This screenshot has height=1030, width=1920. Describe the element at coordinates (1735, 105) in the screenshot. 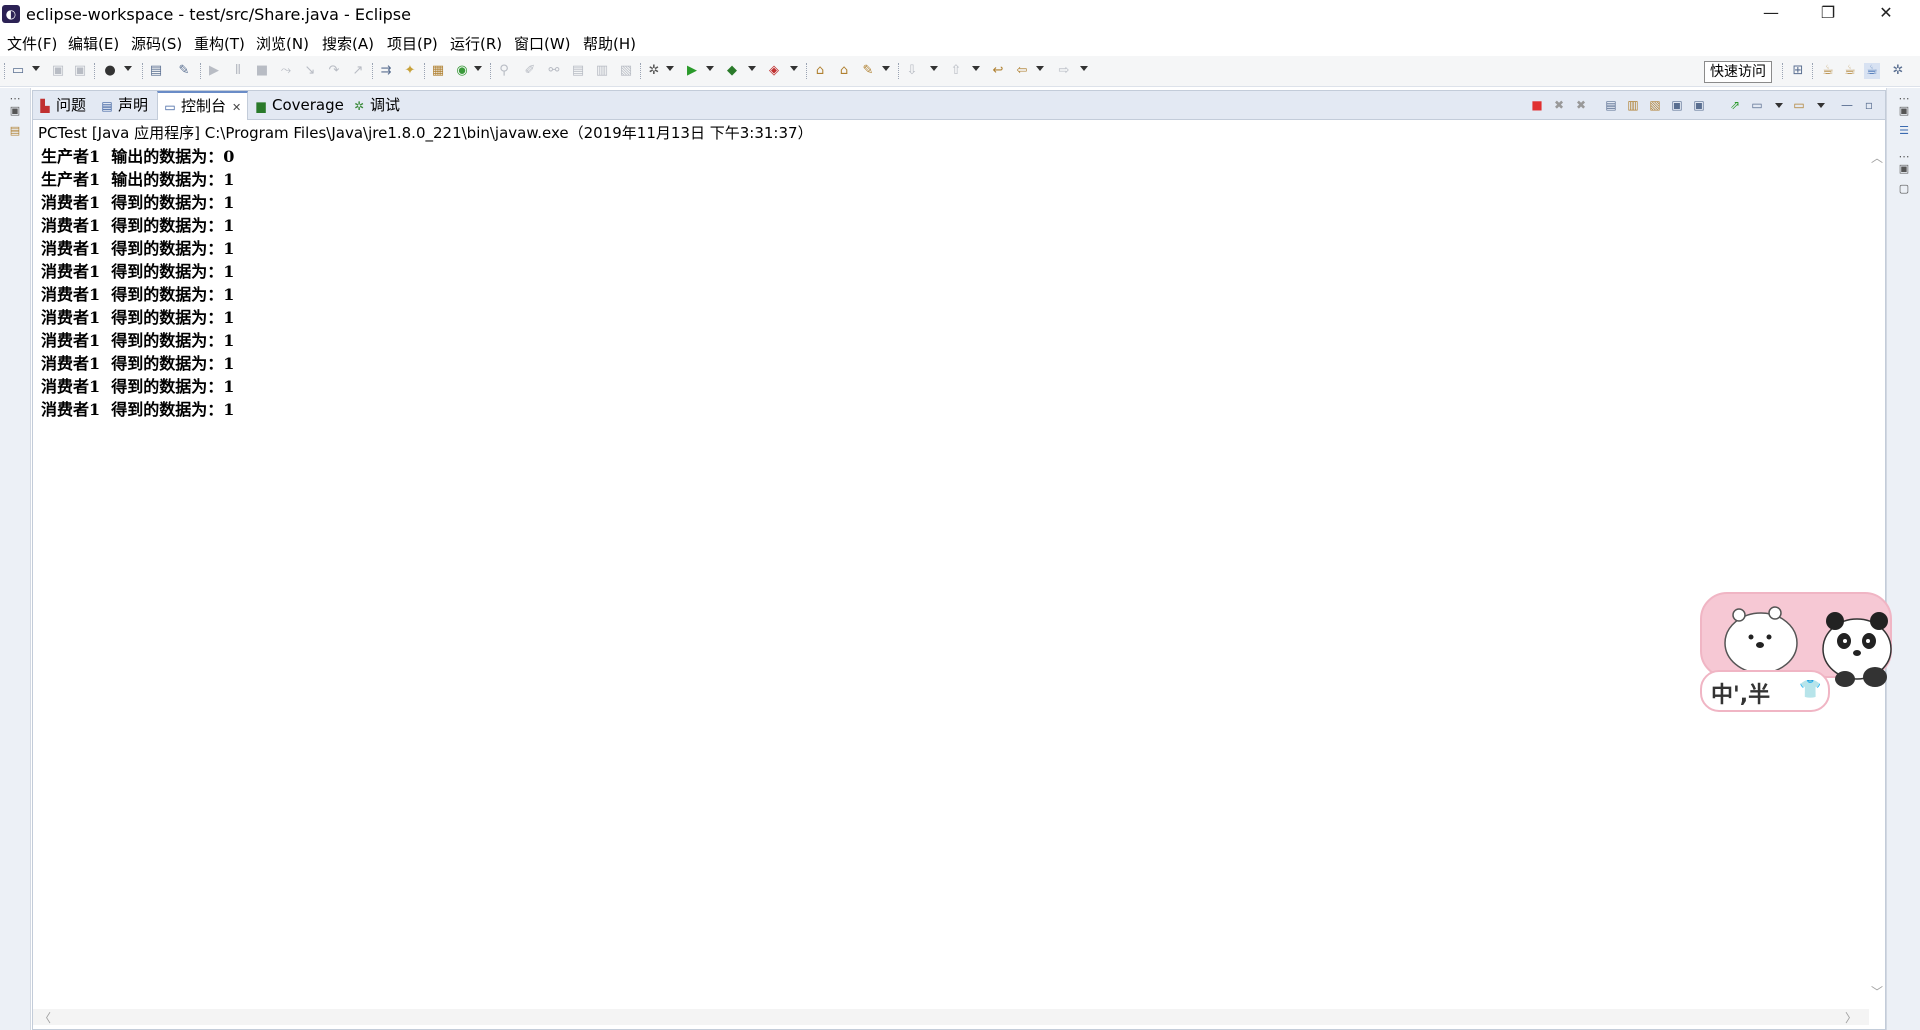

I see `pin-console-icon: ⇗` at that location.